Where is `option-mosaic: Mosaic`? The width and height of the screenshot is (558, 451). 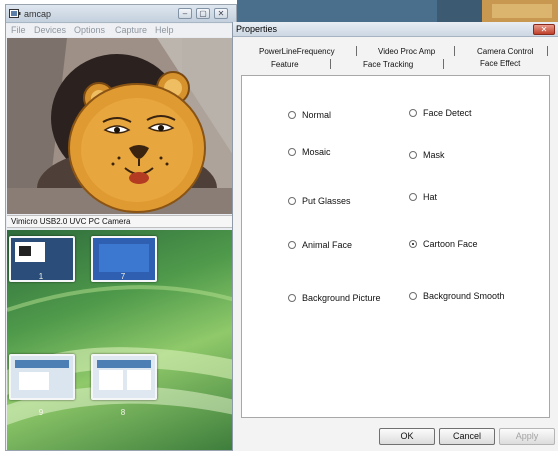 option-mosaic: Mosaic is located at coordinates (309, 152).